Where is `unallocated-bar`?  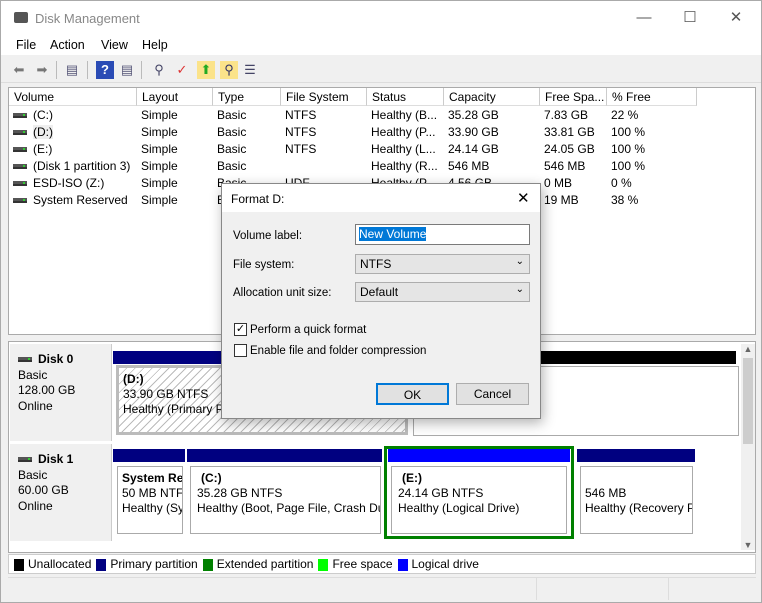 unallocated-bar is located at coordinates (638, 357).